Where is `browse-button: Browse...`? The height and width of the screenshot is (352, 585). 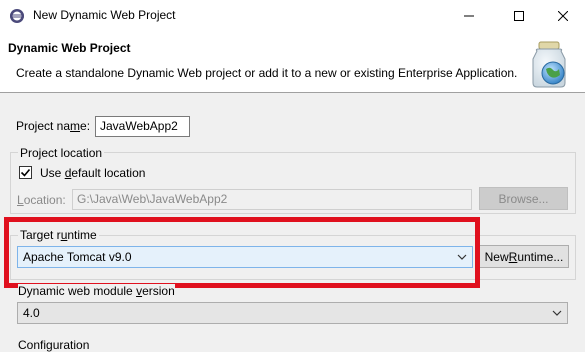
browse-button: Browse... is located at coordinates (523, 198).